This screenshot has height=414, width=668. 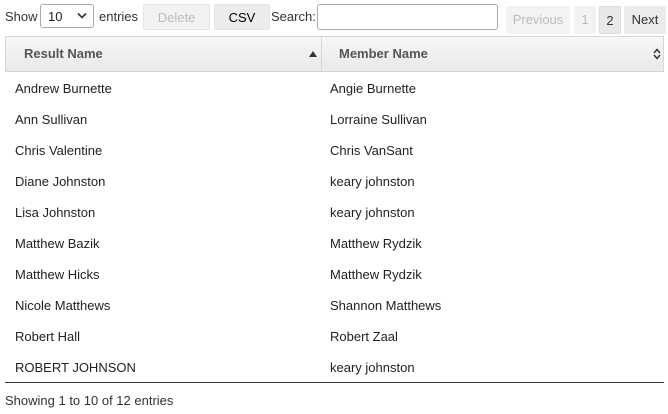 What do you see at coordinates (75, 367) in the screenshot?
I see `result-name-cell: ROBERT JOHNSON` at bounding box center [75, 367].